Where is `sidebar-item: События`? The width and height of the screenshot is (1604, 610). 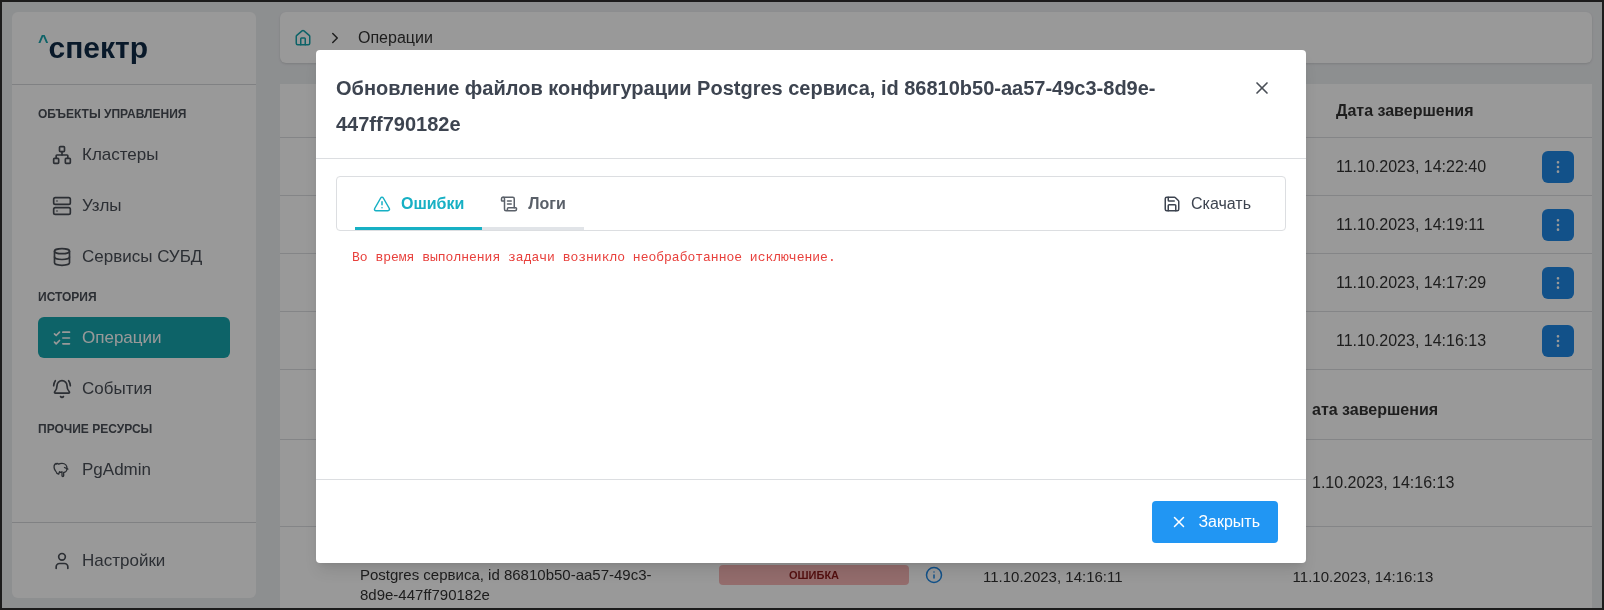
sidebar-item: События is located at coordinates (134, 388).